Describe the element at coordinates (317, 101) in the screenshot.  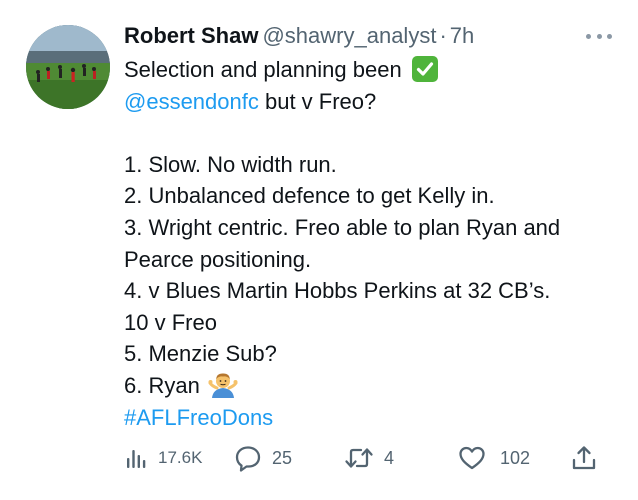
I see `tweet-line-text: but v Freo?` at that location.